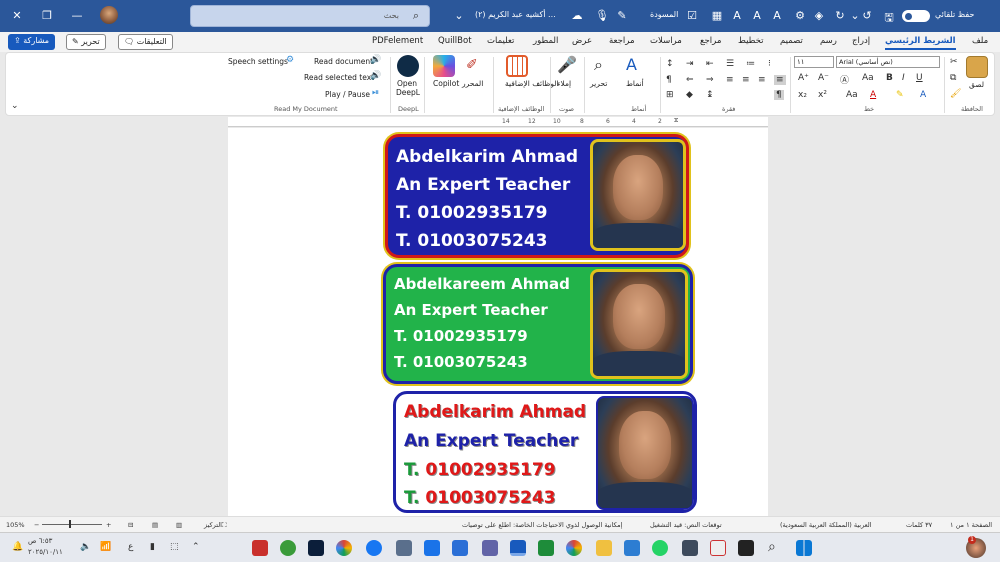  Describe the element at coordinates (660, 548) in the screenshot. I see `app-icon-whatsapp` at that location.